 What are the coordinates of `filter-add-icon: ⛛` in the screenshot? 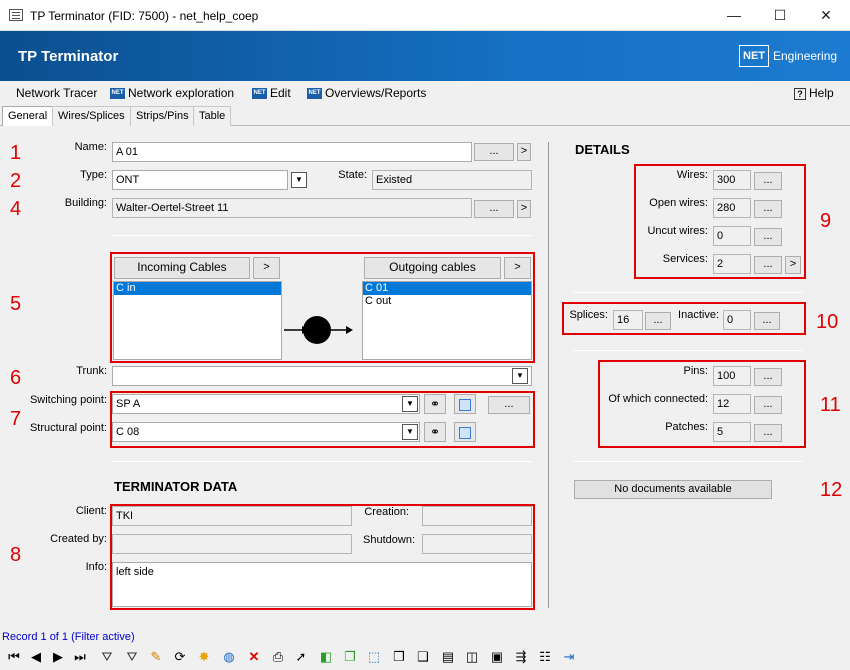 It's located at (107, 657).